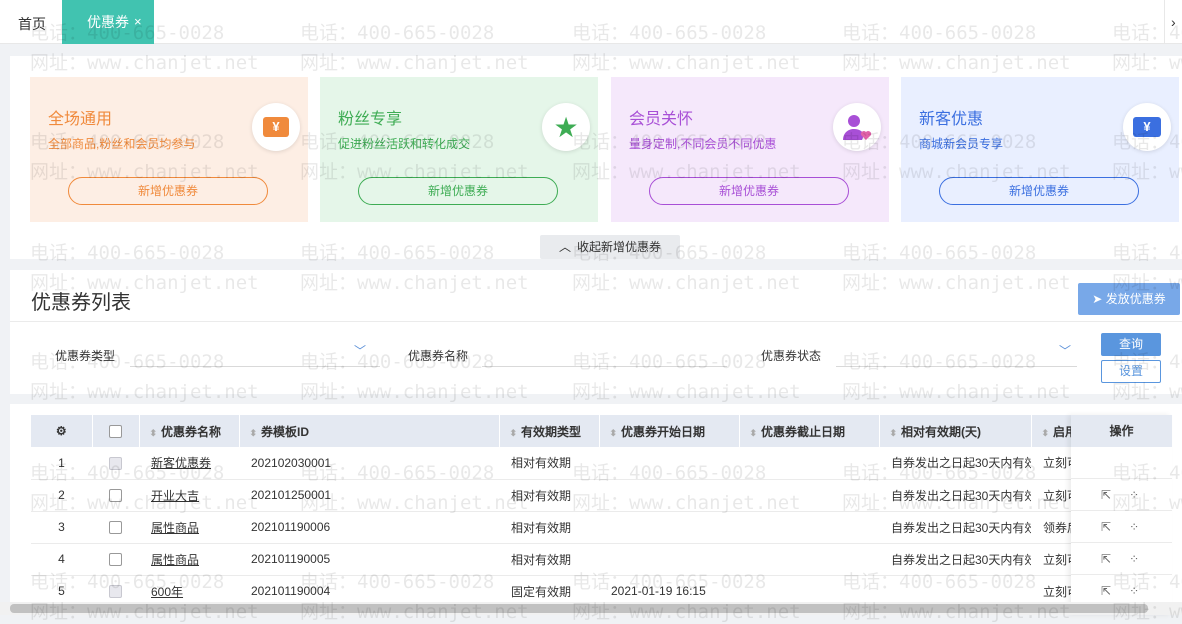  Describe the element at coordinates (1147, 127) in the screenshot. I see `yuan-card-icon: ¥` at that location.